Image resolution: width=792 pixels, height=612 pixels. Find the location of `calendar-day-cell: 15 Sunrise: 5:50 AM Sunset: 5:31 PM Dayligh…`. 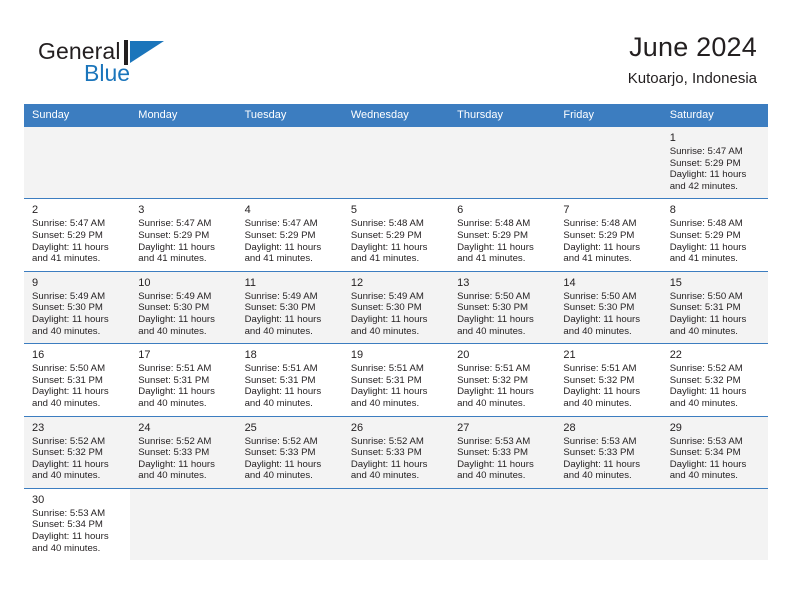

calendar-day-cell: 15 Sunrise: 5:50 AM Sunset: 5:31 PM Dayligh… is located at coordinates (714, 307).